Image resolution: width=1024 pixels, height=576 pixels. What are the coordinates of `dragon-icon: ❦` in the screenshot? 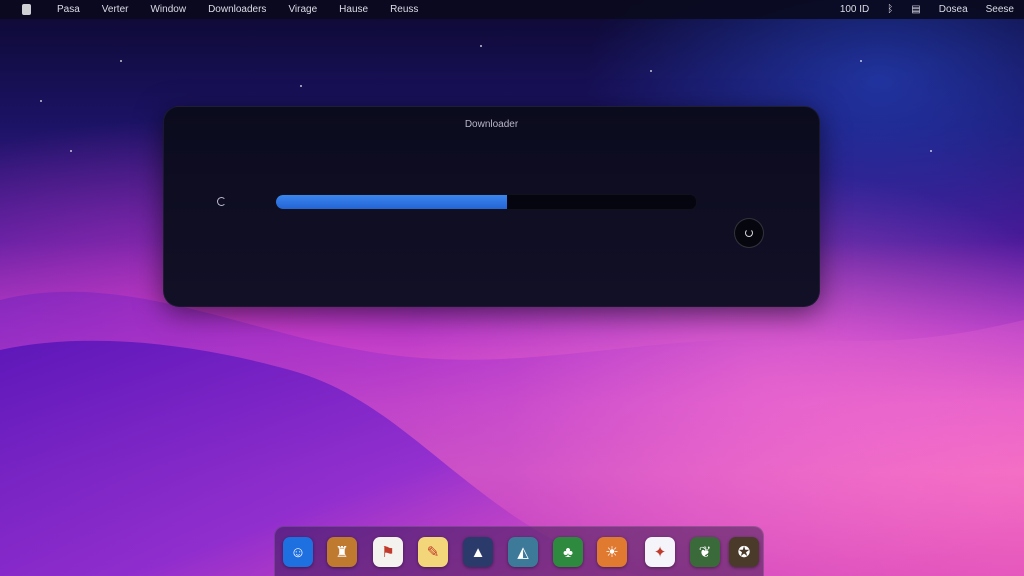 It's located at (705, 552).